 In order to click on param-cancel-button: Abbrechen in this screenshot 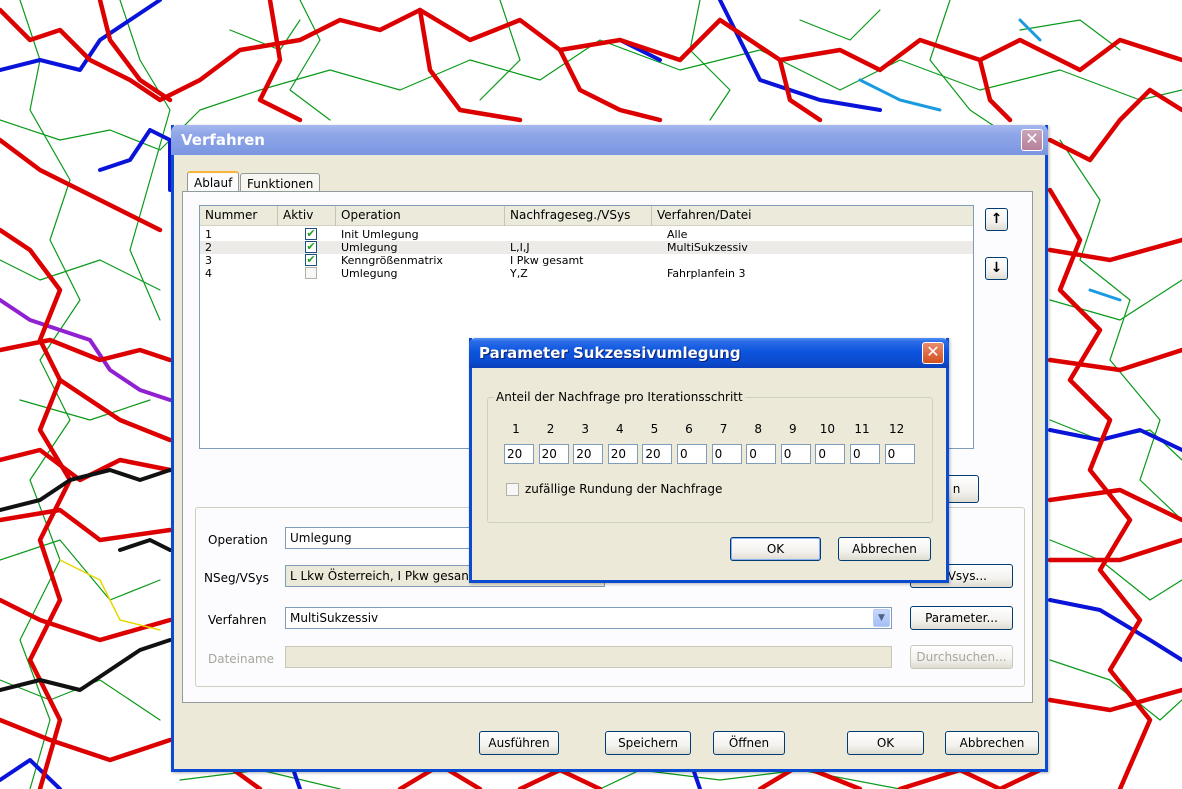, I will do `click(884, 549)`.